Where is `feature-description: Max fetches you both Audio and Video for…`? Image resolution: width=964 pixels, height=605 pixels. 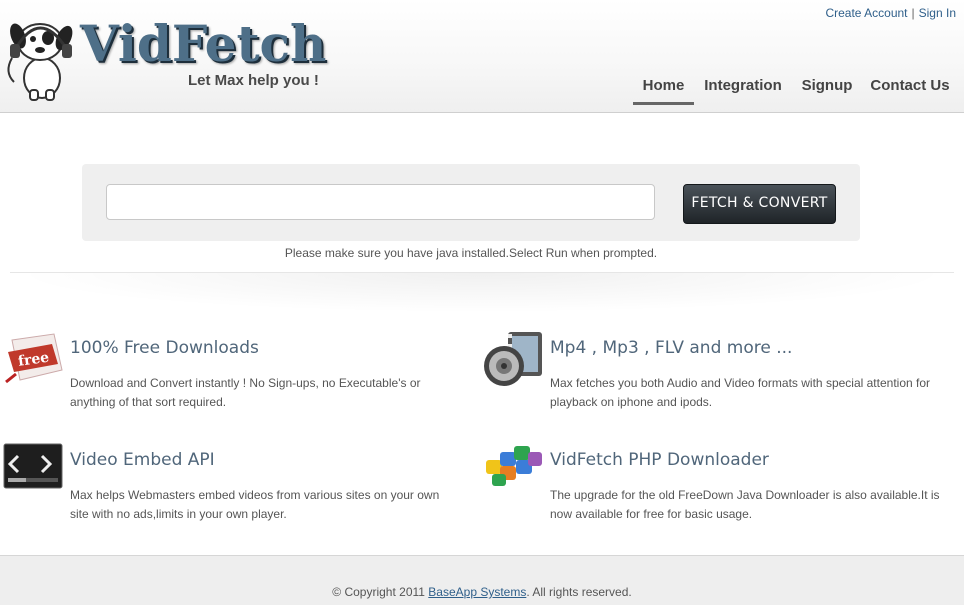
feature-description: Max fetches you both Audio and Video for… is located at coordinates (740, 392).